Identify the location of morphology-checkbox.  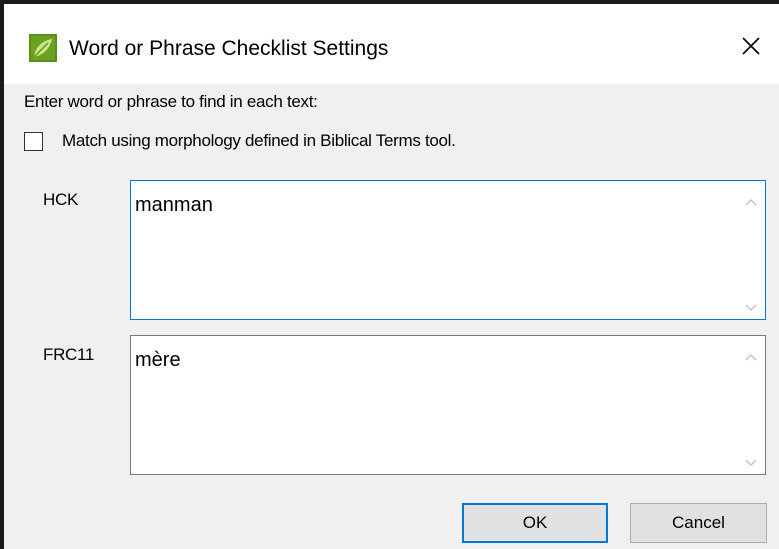
(33, 141).